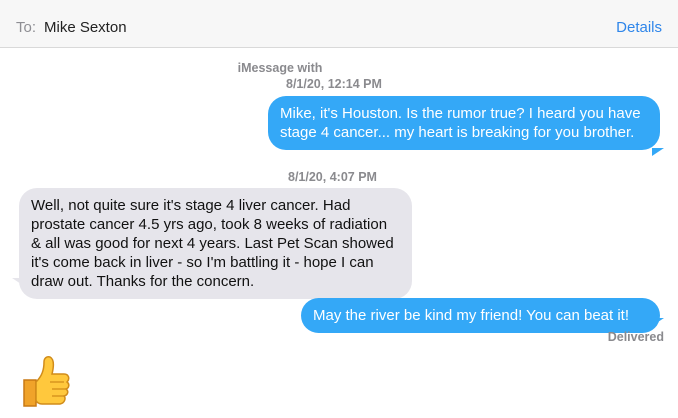 This screenshot has height=418, width=678. What do you see at coordinates (85, 27) in the screenshot?
I see `recipient-name: Mike Sexton` at bounding box center [85, 27].